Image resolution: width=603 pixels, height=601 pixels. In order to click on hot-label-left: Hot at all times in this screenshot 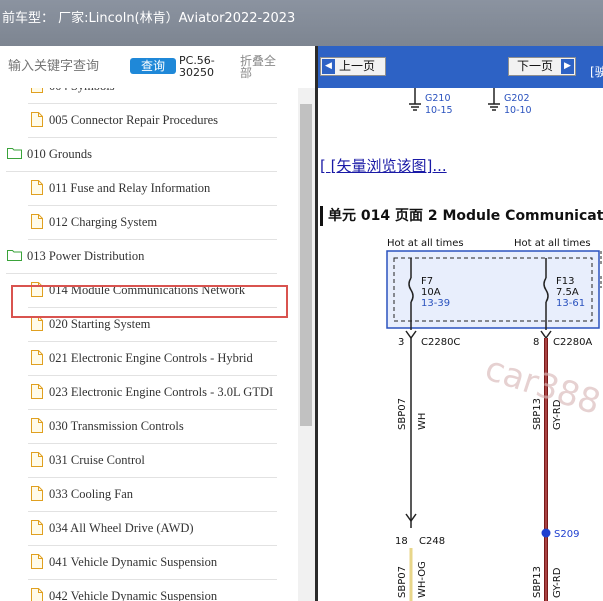, I will do `click(425, 243)`.